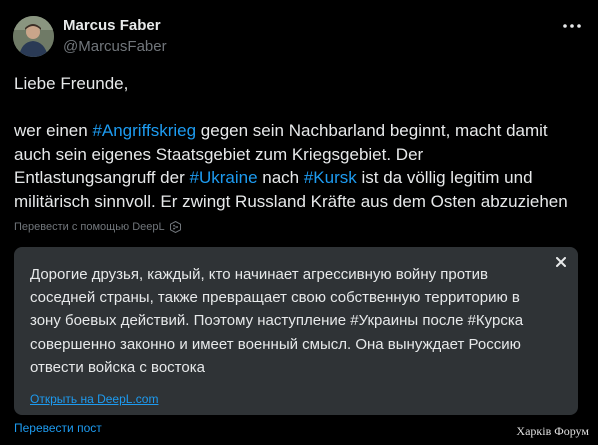 This screenshot has height=445, width=598. I want to click on translation-line: отвести войска с востока, so click(117, 367).